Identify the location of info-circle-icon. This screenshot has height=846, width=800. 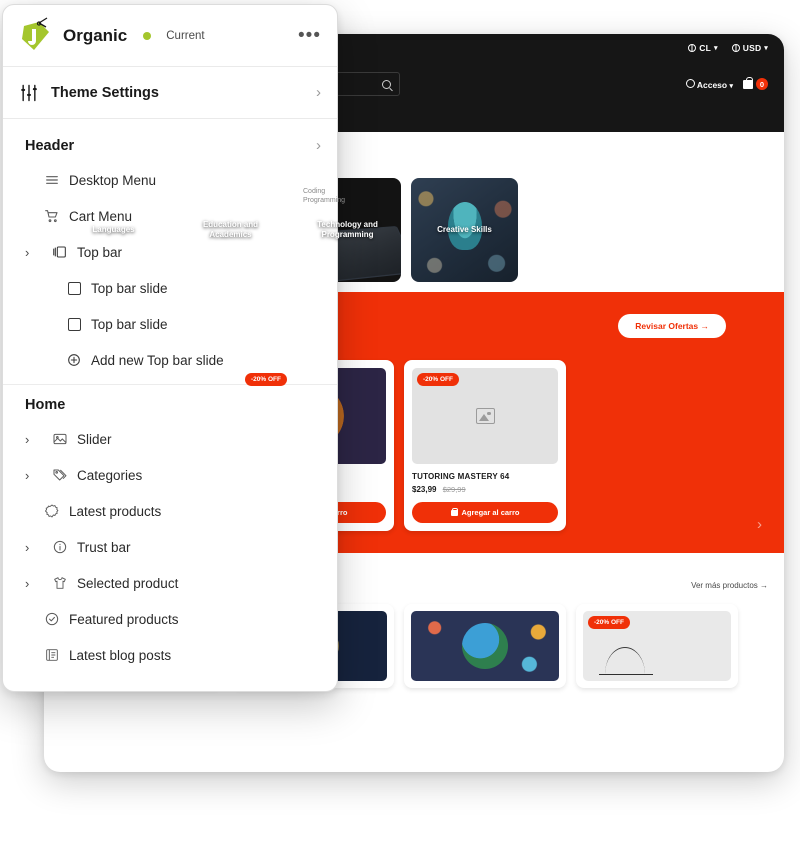
(60, 547).